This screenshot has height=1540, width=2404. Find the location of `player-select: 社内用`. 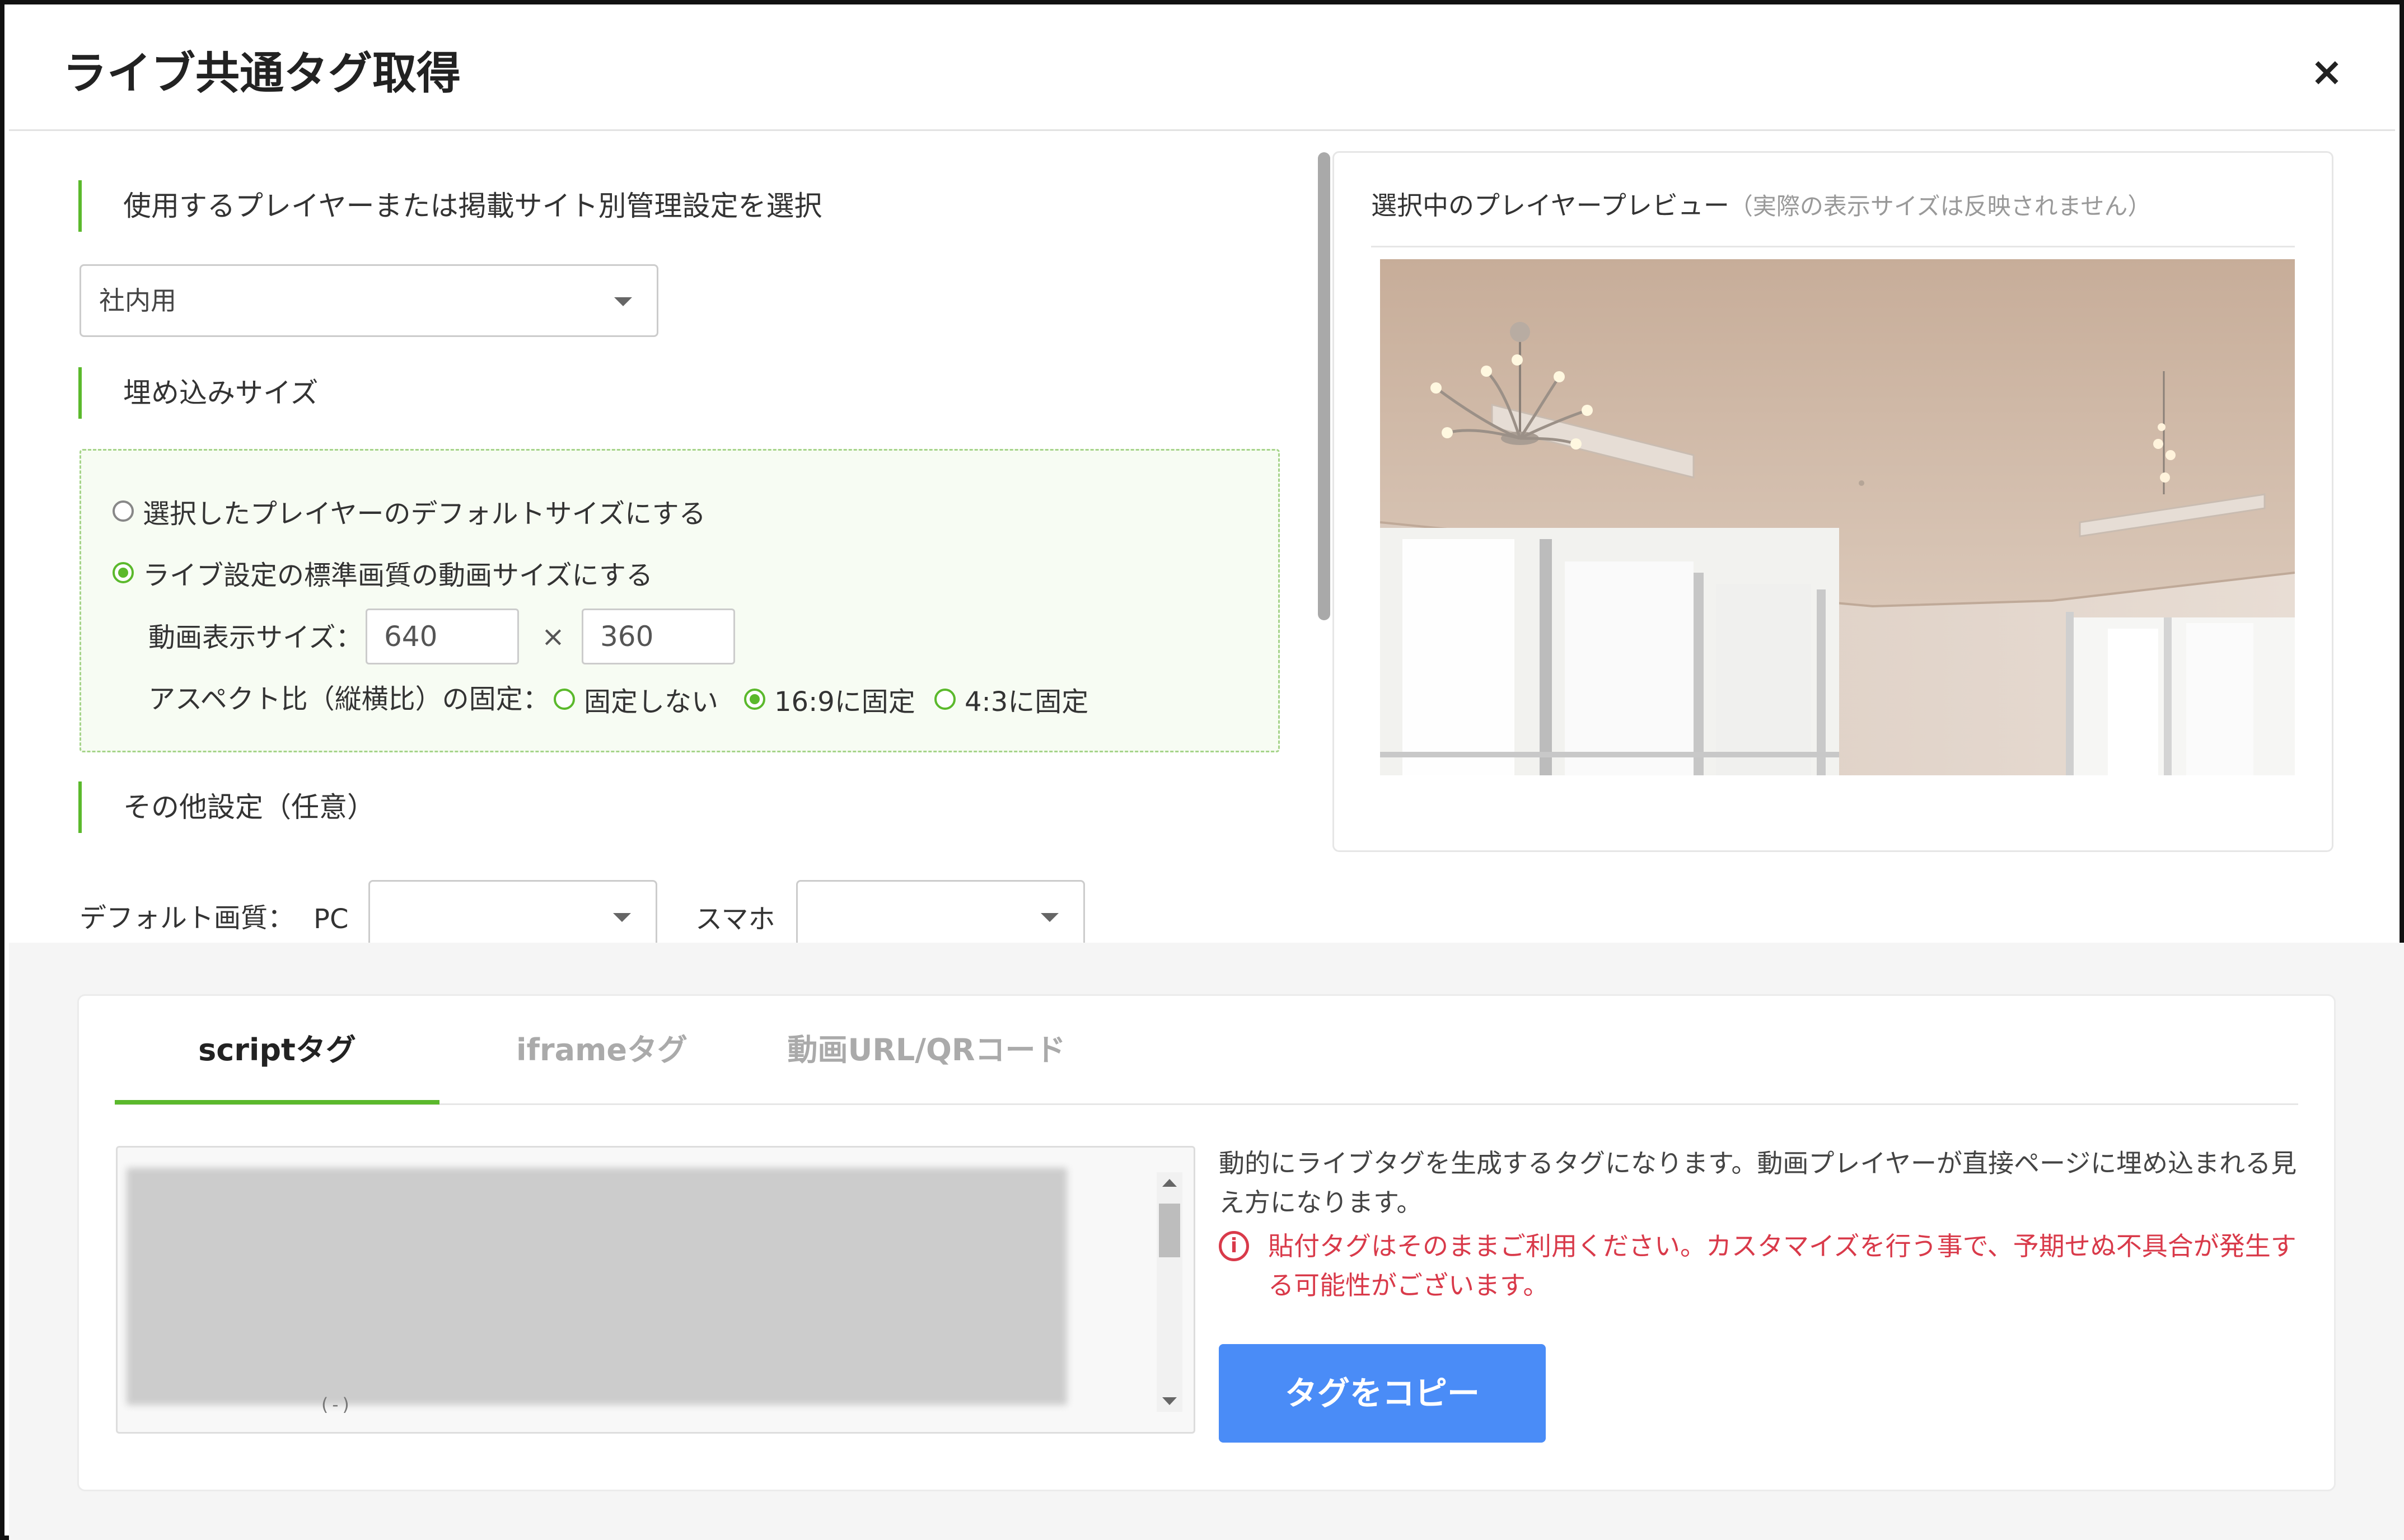

player-select: 社内用 is located at coordinates (368, 300).